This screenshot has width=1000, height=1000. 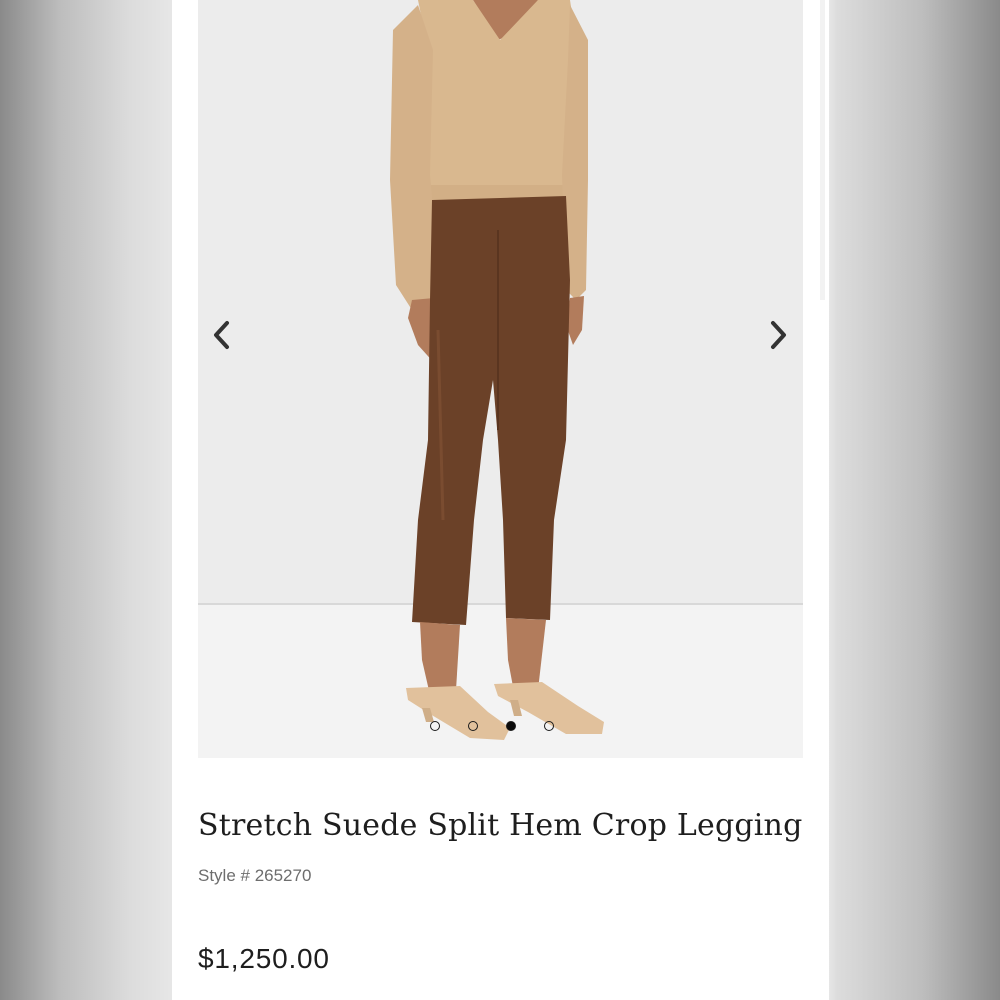 I want to click on style-number: Style # 265270, so click(x=255, y=875).